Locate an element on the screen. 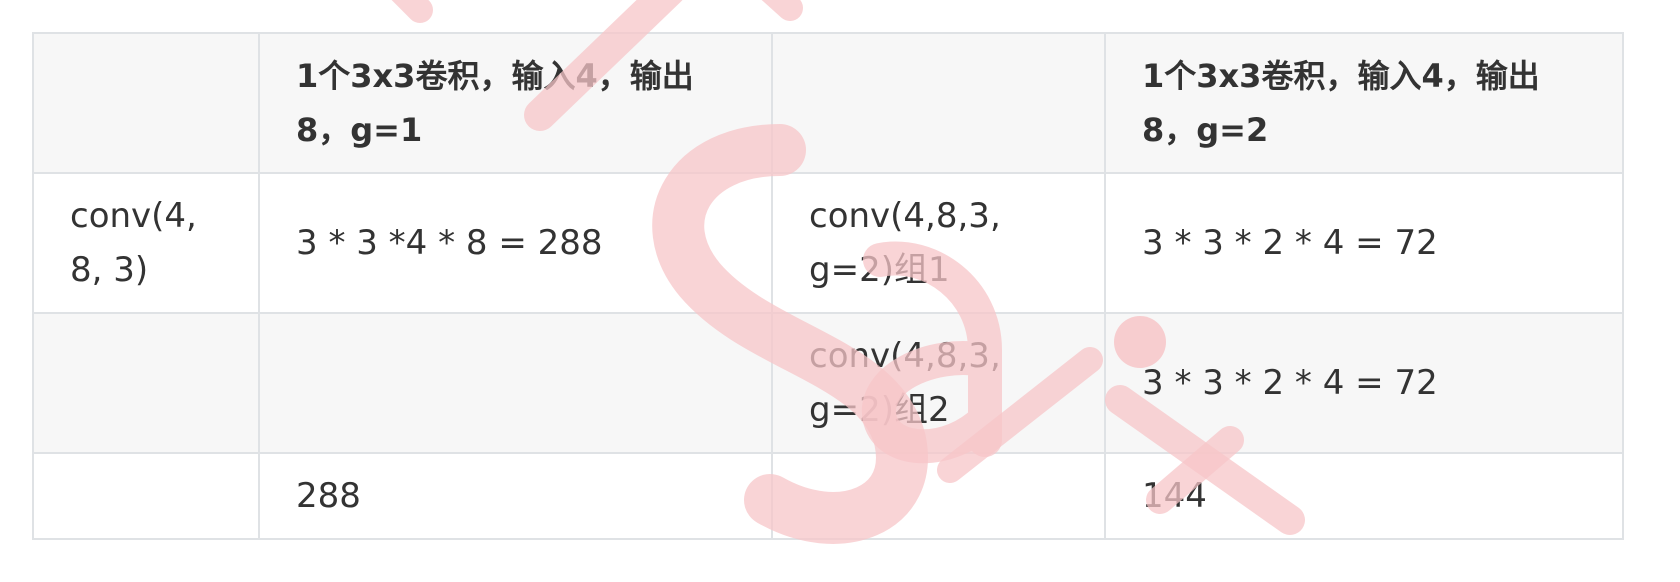 The image size is (1680, 582). total-empty-cell is located at coordinates (938, 496).